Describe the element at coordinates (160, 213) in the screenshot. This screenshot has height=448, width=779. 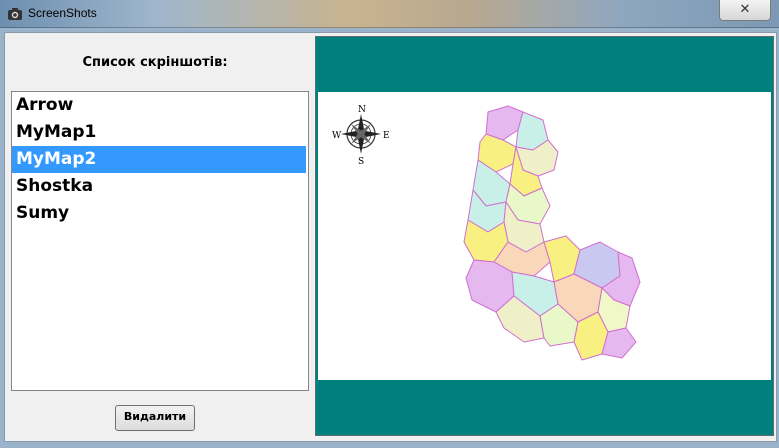
I see `list-item: Sumy` at that location.